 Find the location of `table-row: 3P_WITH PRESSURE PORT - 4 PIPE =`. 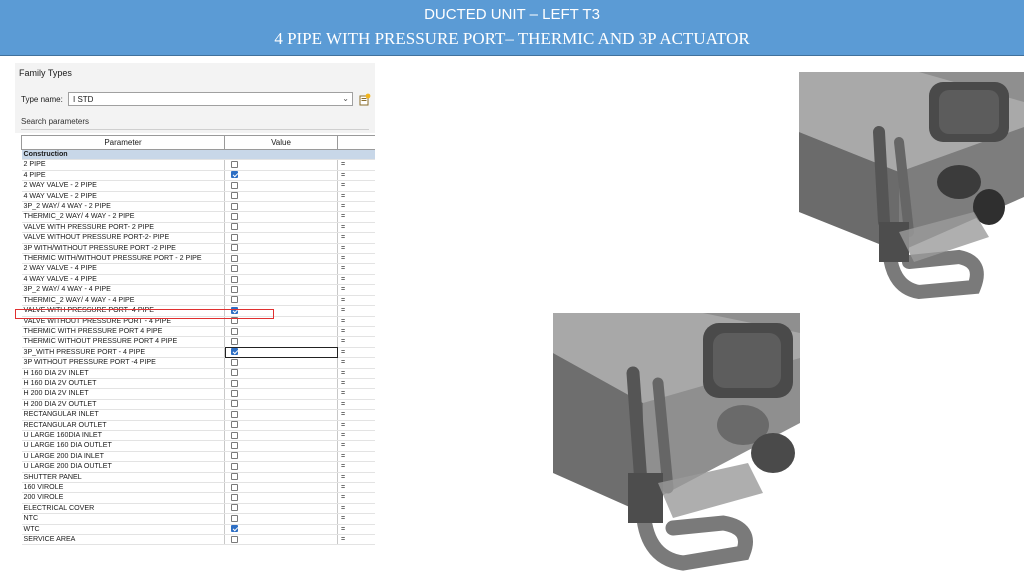

table-row: 3P_WITH PRESSURE PORT - 4 PIPE = is located at coordinates (198, 353).